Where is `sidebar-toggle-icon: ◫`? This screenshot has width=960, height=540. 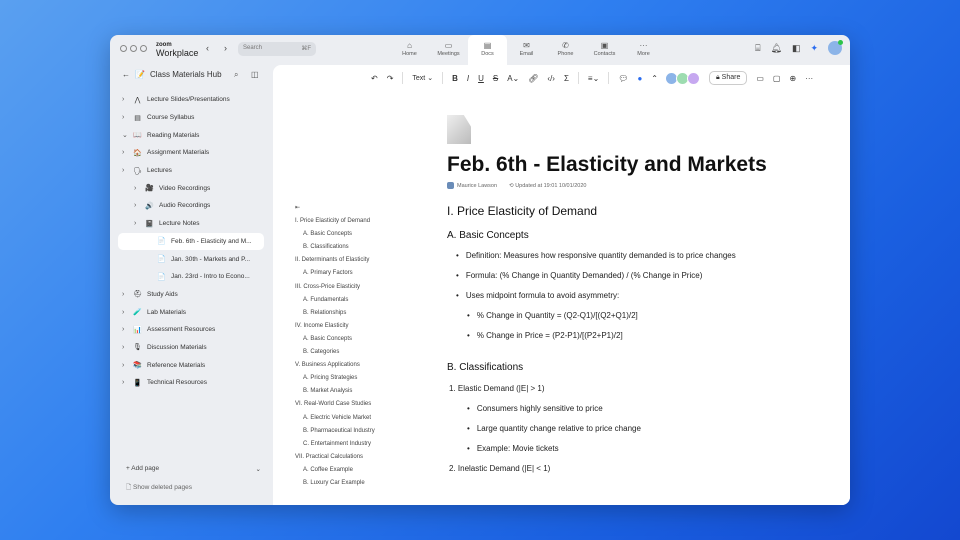 sidebar-toggle-icon: ◫ is located at coordinates (255, 74).